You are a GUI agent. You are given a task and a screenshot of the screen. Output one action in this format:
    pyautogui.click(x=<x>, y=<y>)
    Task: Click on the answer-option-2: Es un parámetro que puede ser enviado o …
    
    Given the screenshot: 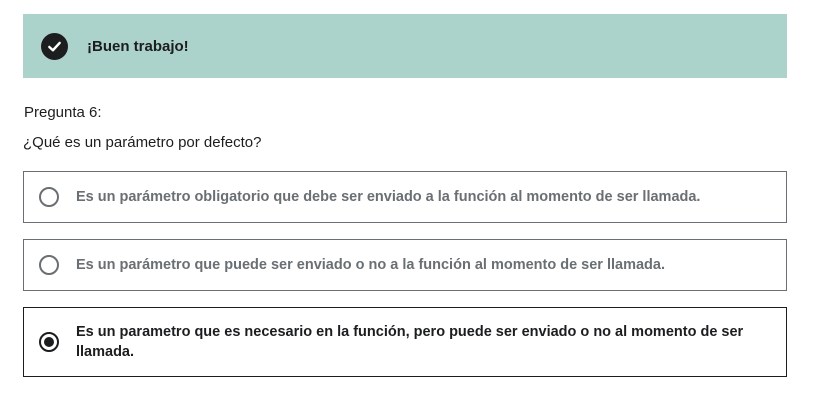 What is the action you would take?
    pyautogui.click(x=405, y=265)
    